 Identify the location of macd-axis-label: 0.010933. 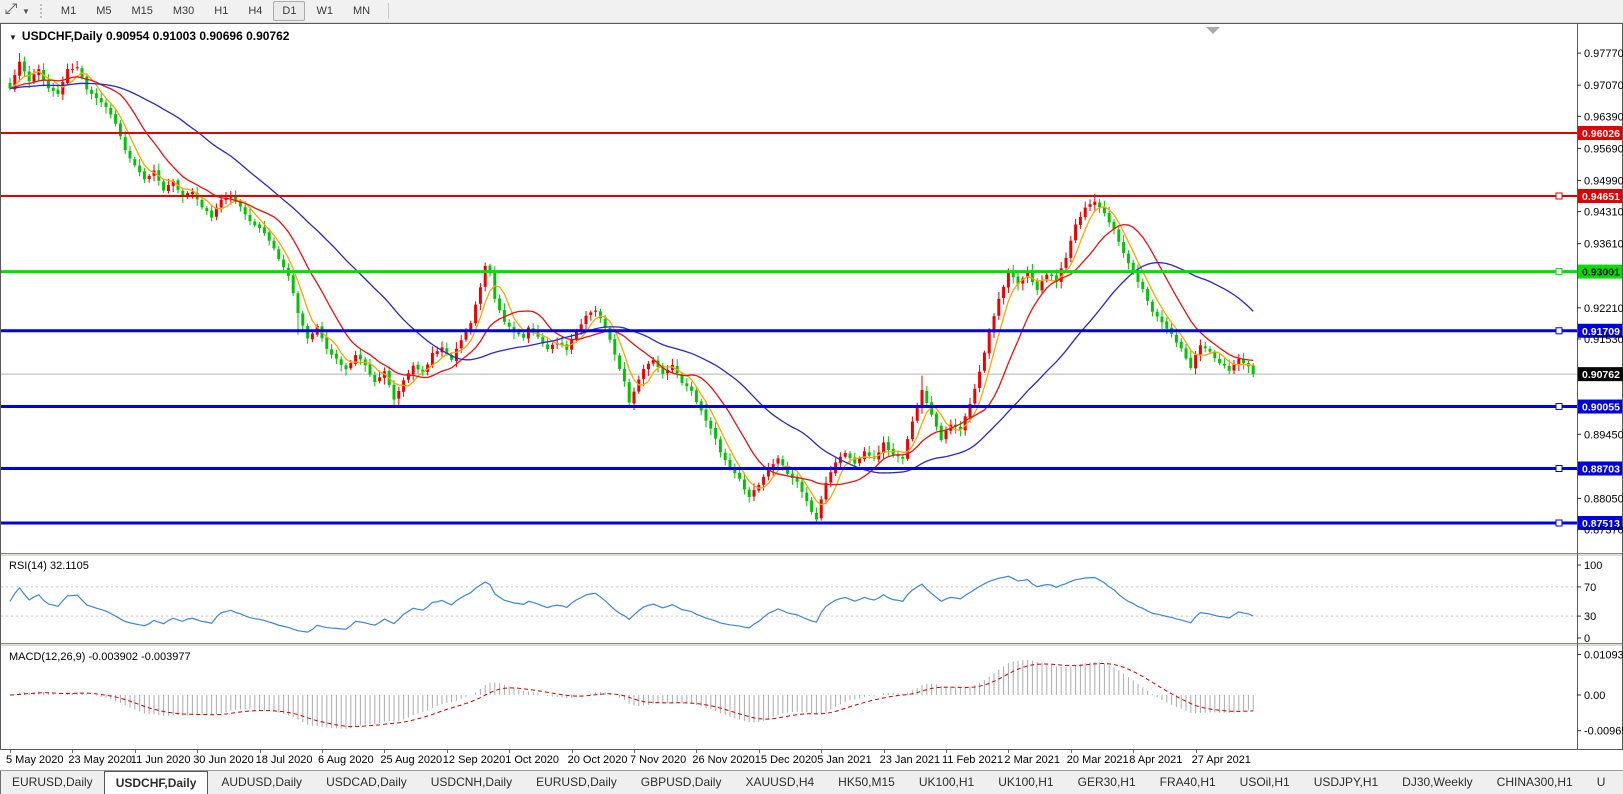
(1603, 656).